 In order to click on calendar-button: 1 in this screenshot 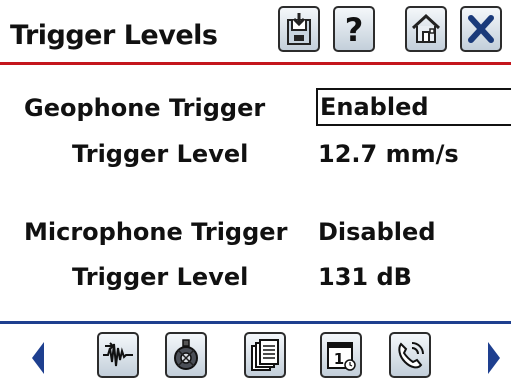, I will do `click(341, 355)`.